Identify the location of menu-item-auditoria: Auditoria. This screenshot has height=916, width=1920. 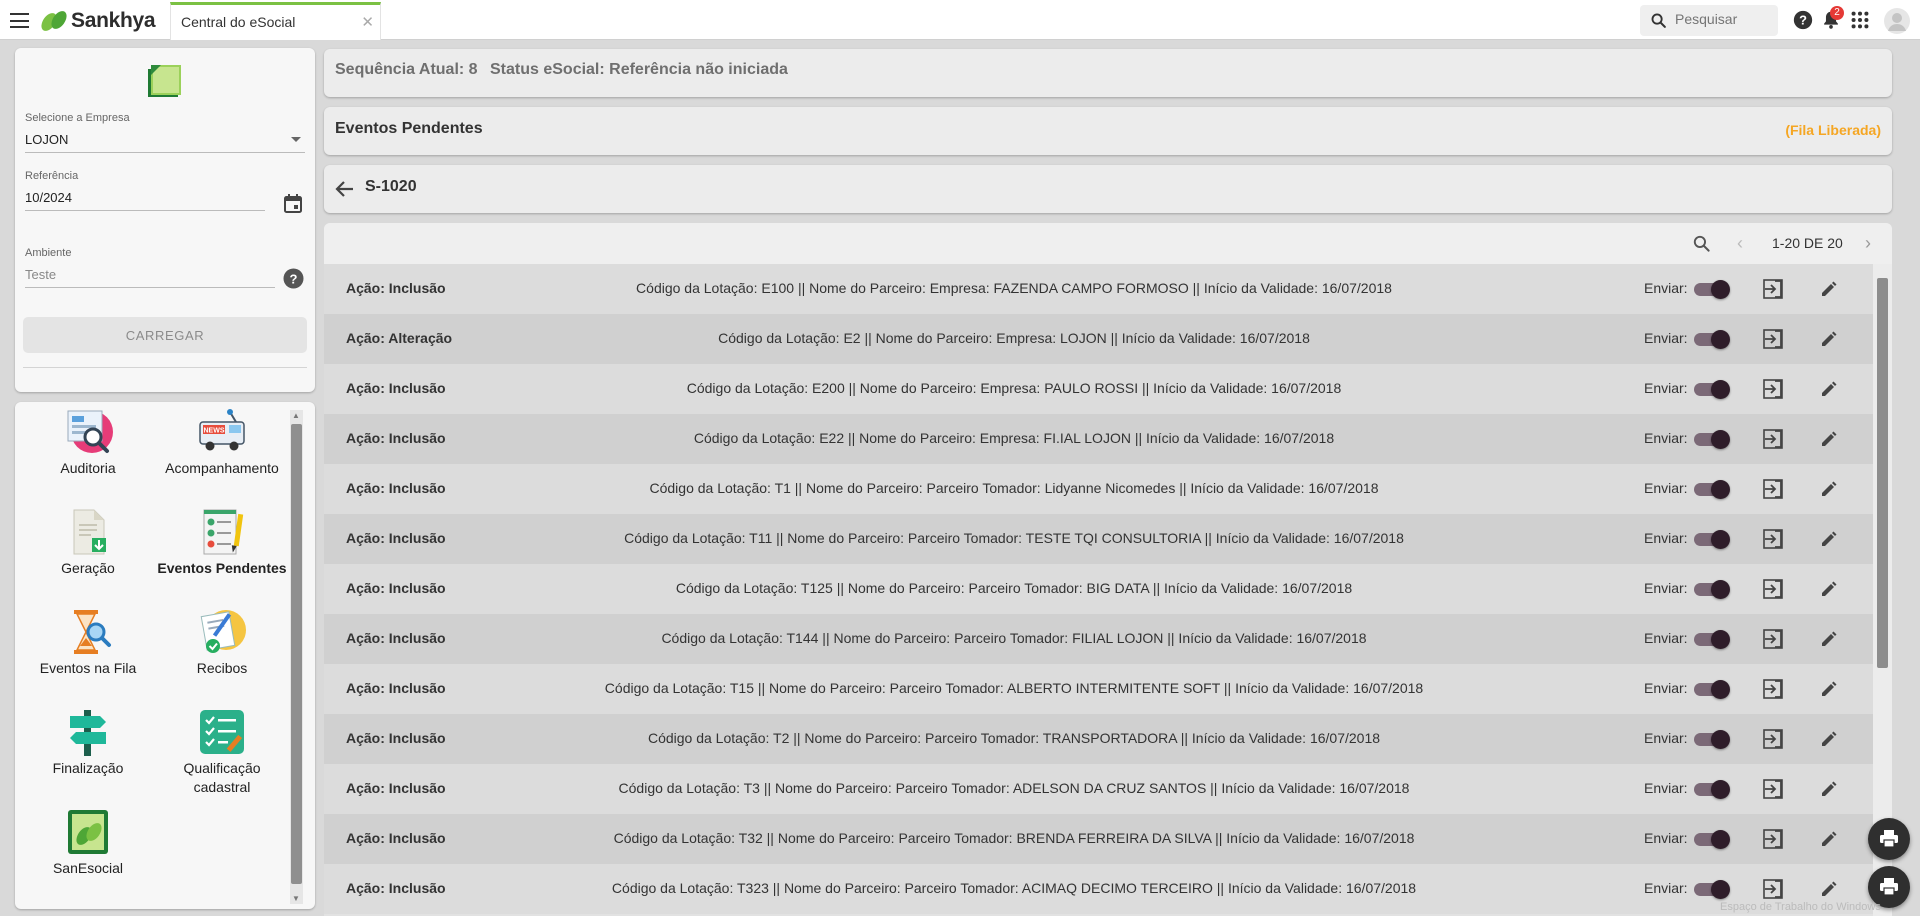
(88, 443).